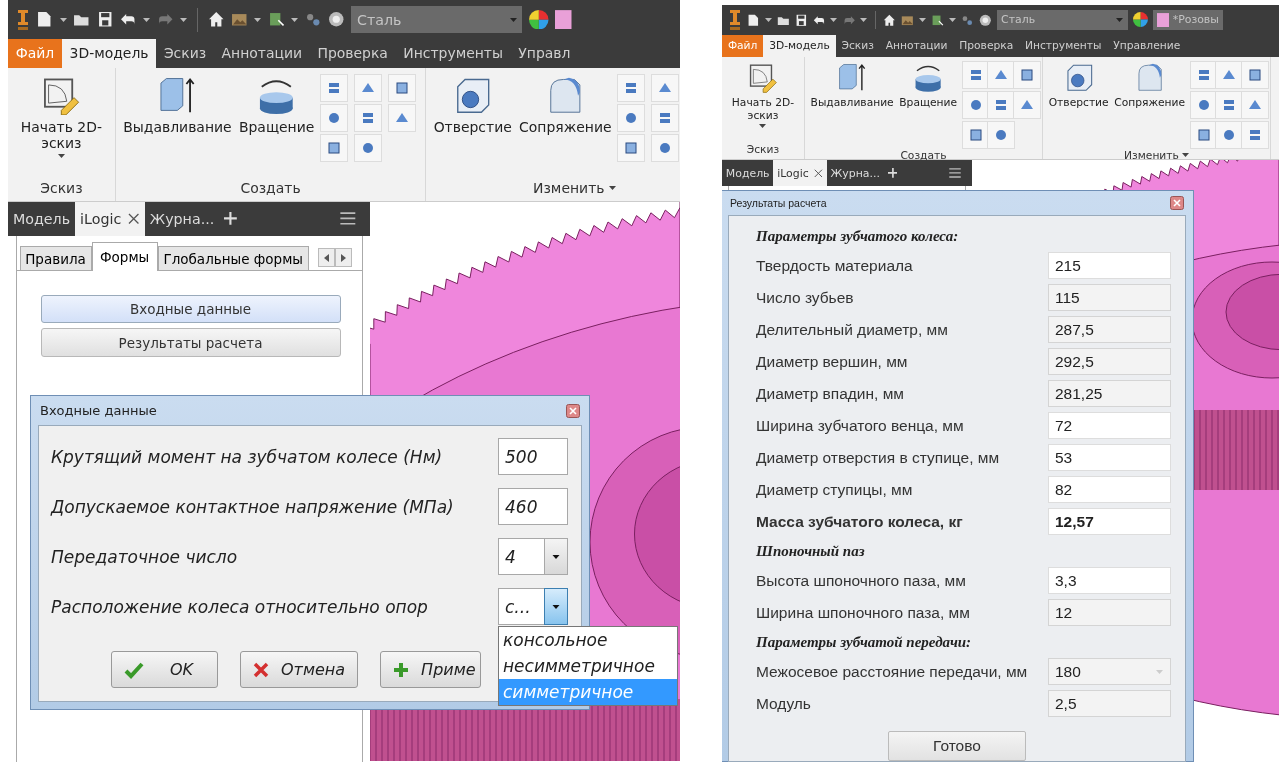 The width and height of the screenshot is (1279, 762). Describe the element at coordinates (533, 506) in the screenshot. I see `input-field: 460` at that location.